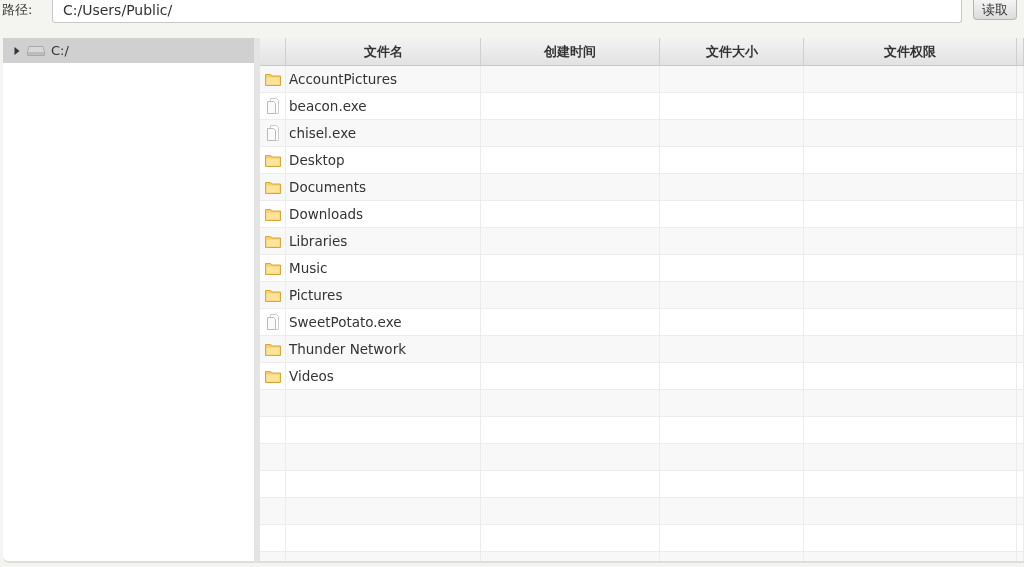  Describe the element at coordinates (732, 51) in the screenshot. I see `column-header: 文件大小` at that location.